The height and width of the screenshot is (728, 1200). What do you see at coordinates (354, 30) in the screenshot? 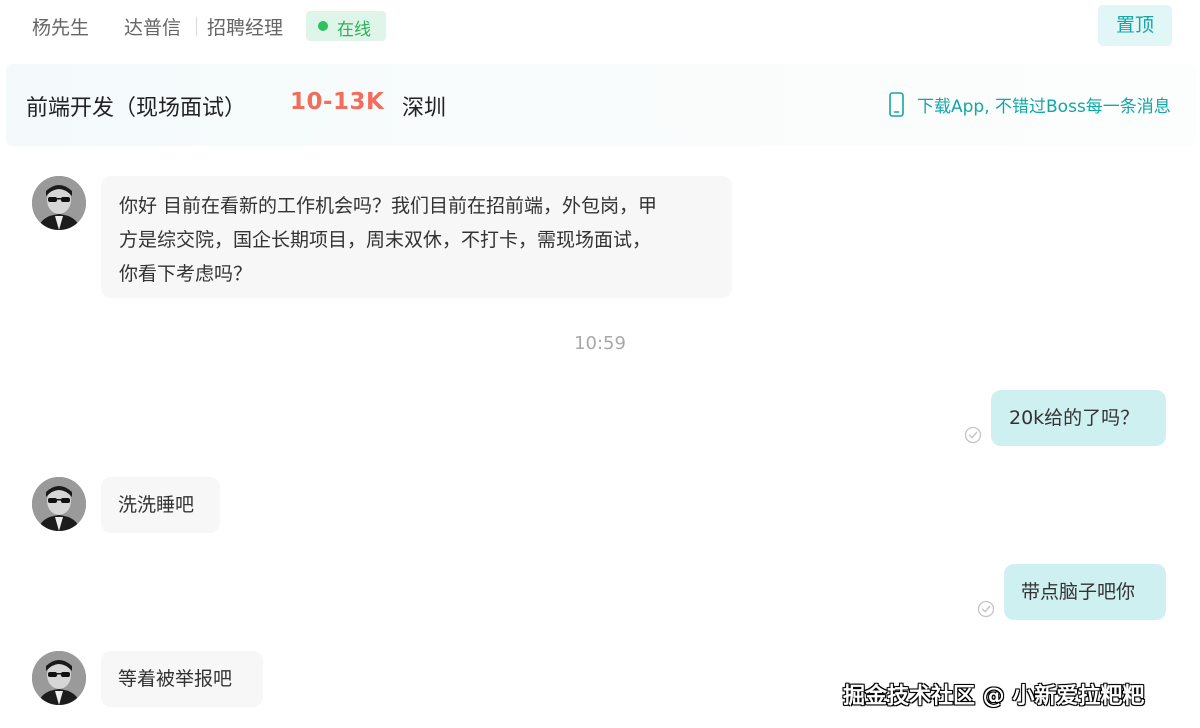
I see `online-status-text: 在线` at bounding box center [354, 30].